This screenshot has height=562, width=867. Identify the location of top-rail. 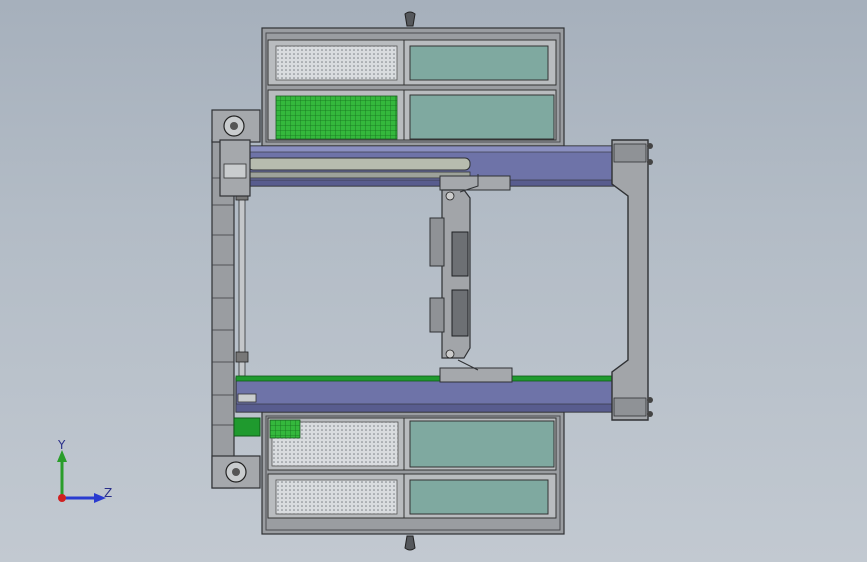
(418, 168).